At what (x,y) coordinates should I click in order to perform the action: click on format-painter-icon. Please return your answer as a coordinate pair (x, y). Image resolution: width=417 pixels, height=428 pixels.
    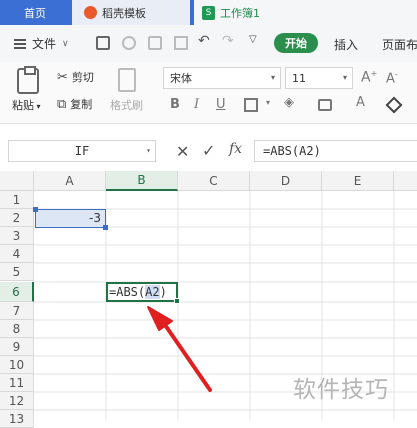
    Looking at the image, I should click on (127, 80).